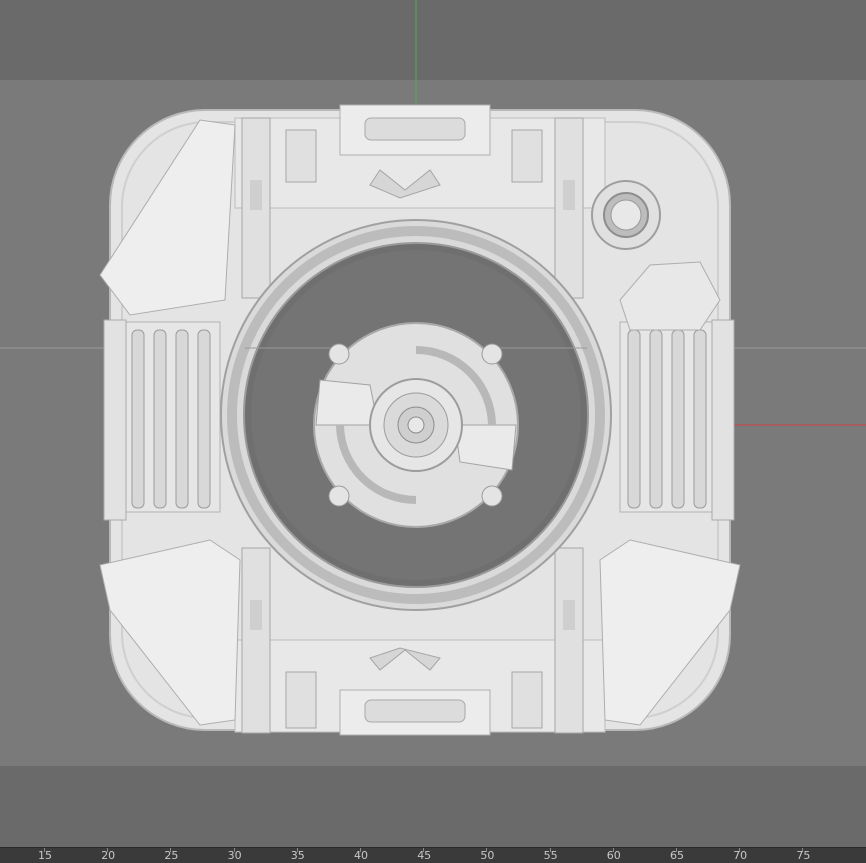 The image size is (866, 863). Describe the element at coordinates (487, 855) in the screenshot. I see `ruler-label: 50` at that location.